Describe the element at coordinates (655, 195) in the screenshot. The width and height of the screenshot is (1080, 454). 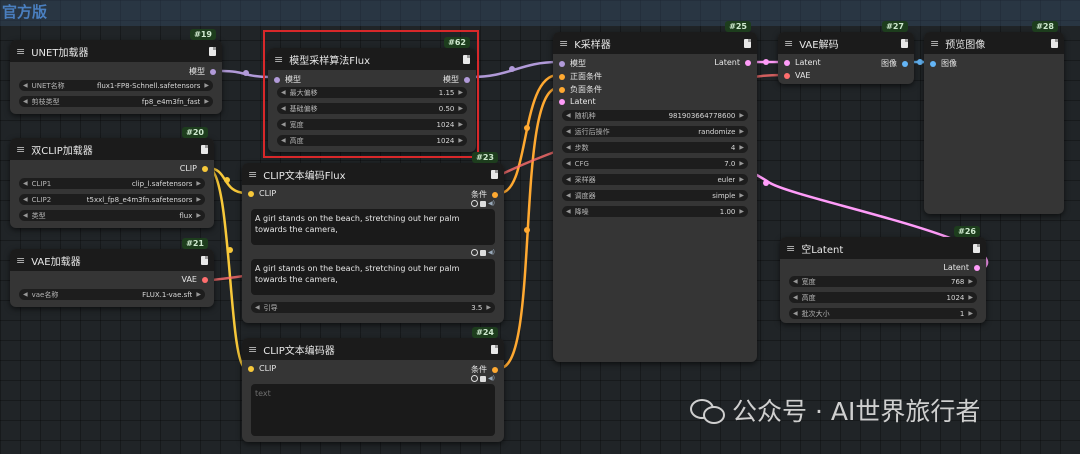
I see `widget-scheduler: ◀ 调度器 simple ▶` at that location.